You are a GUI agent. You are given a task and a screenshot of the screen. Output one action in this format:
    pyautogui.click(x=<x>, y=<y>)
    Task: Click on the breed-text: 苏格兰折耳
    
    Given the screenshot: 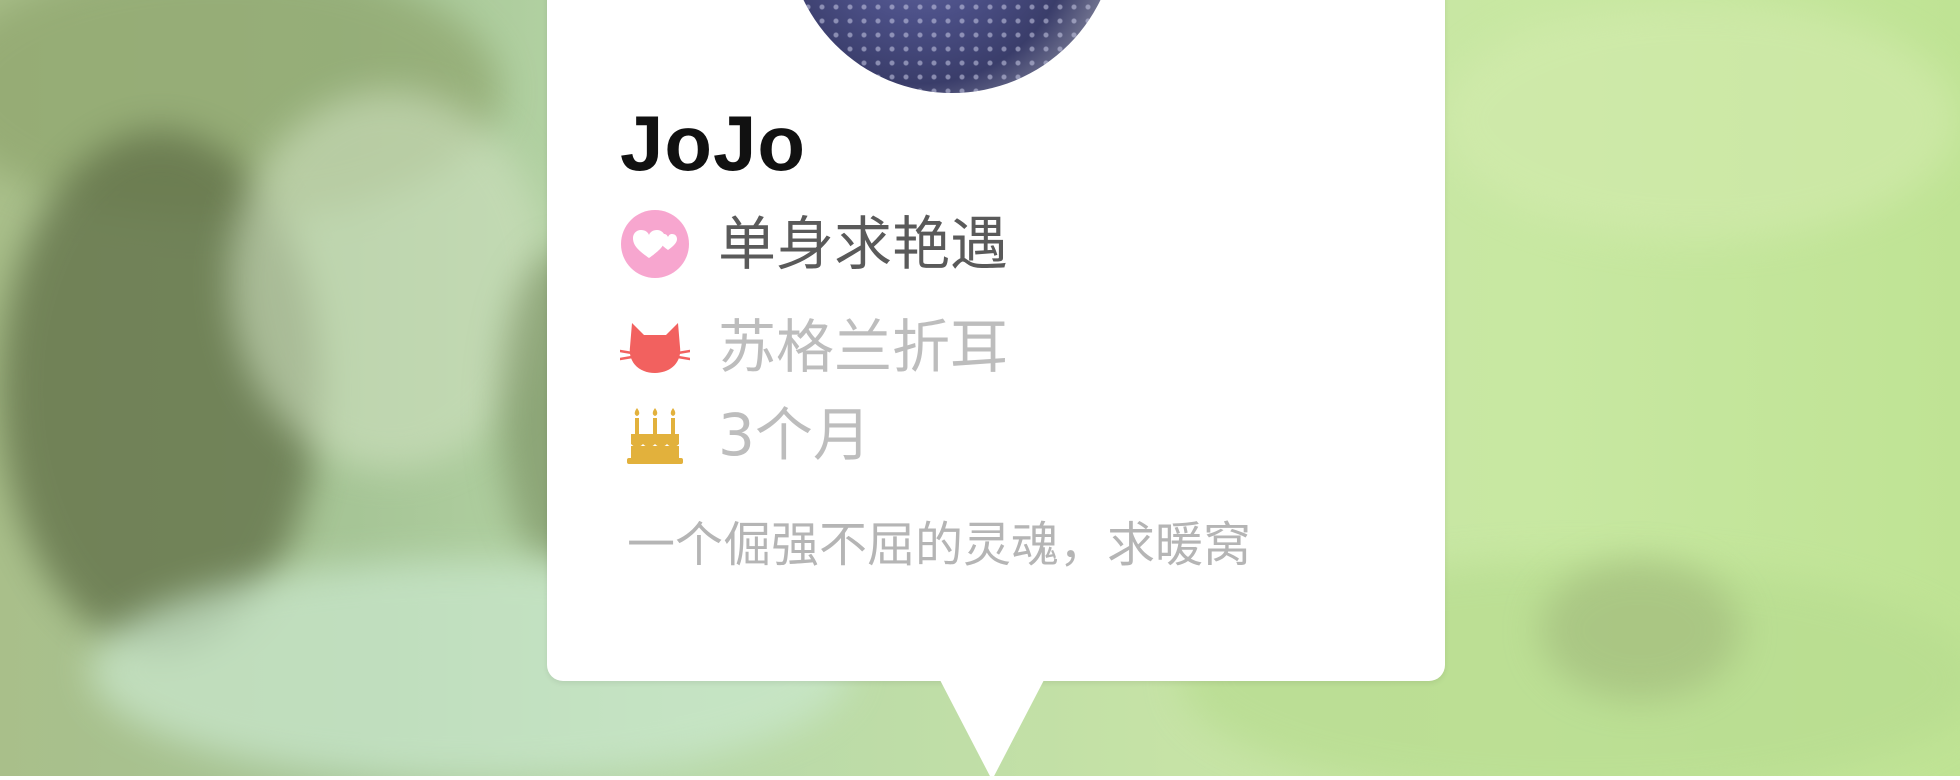 What is the action you would take?
    pyautogui.click(x=863, y=347)
    